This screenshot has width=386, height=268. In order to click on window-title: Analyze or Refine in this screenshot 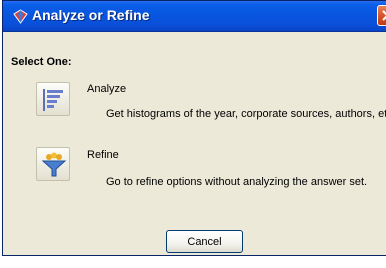, I will do `click(91, 15)`.